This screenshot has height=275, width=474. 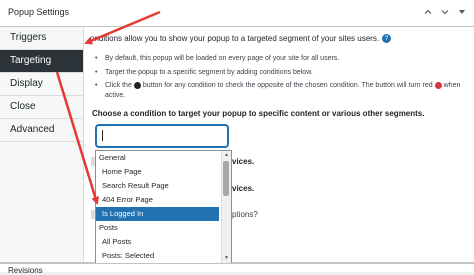 What do you see at coordinates (226, 155) in the screenshot?
I see `scroll-up-icon: ▲` at bounding box center [226, 155].